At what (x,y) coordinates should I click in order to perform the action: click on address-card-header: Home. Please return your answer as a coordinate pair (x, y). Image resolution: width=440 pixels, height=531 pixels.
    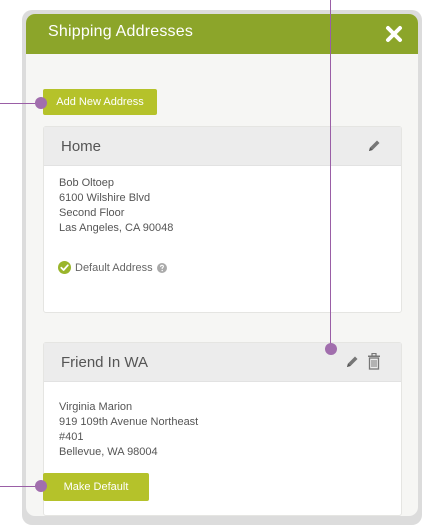
    Looking at the image, I should click on (222, 146).